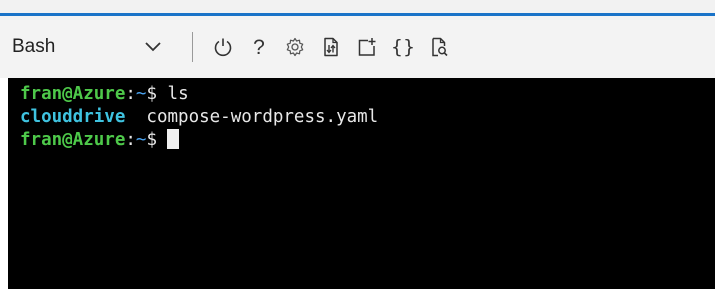 The image size is (715, 289). I want to click on window-top-band, so click(357, 6).